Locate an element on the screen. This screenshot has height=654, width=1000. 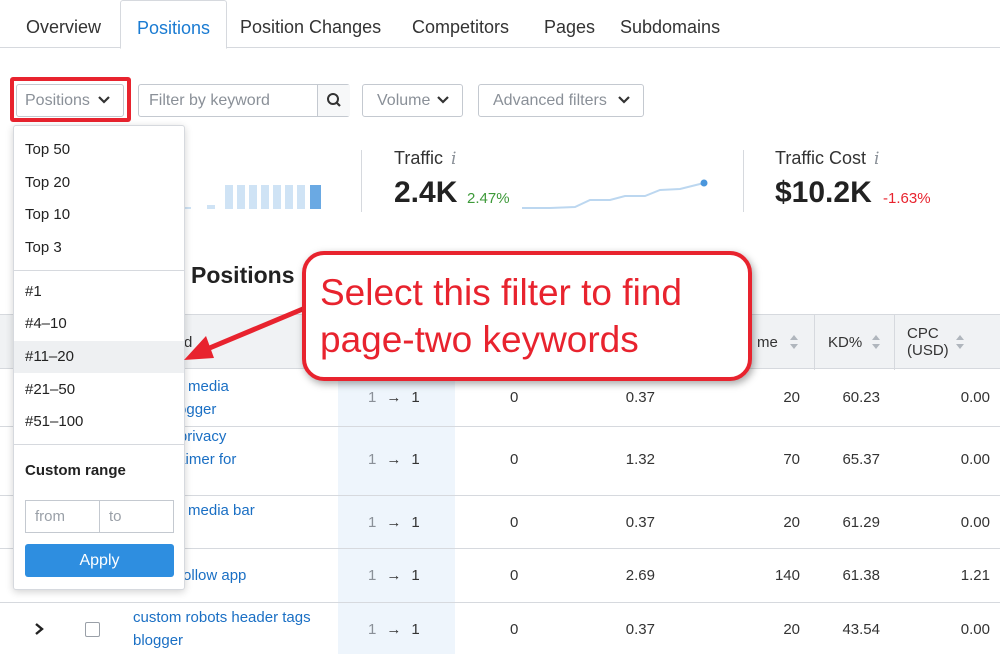
volume-filter-button: Volume is located at coordinates (412, 100).